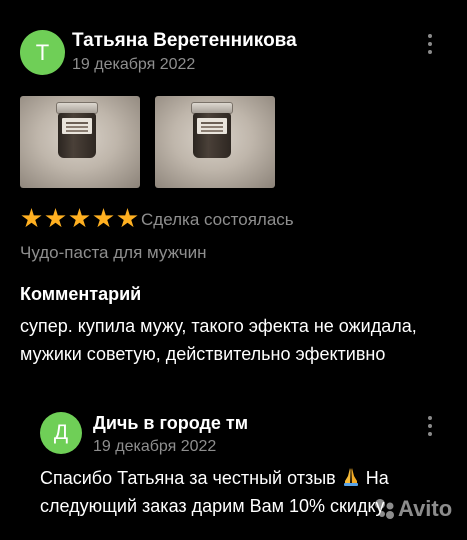 The image size is (467, 540). I want to click on watermark-text: Avito, so click(425, 508).